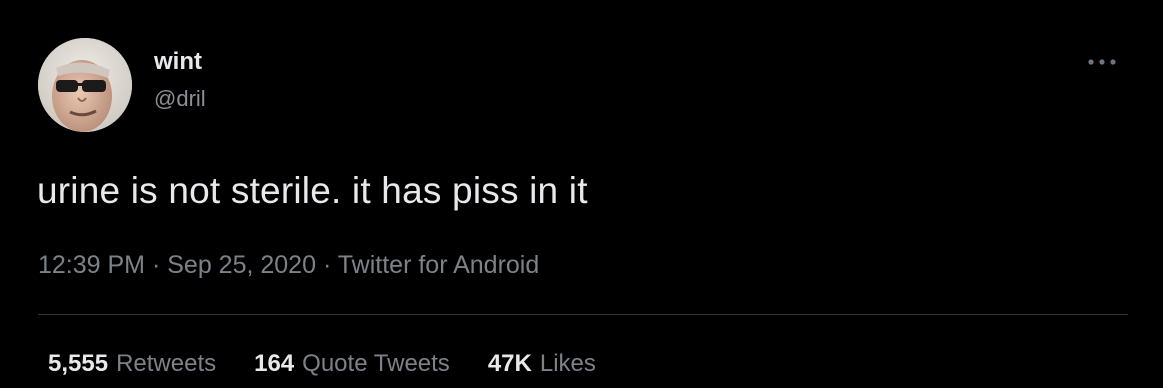 This screenshot has height=388, width=1163. I want to click on likes-count: 47K, so click(509, 363).